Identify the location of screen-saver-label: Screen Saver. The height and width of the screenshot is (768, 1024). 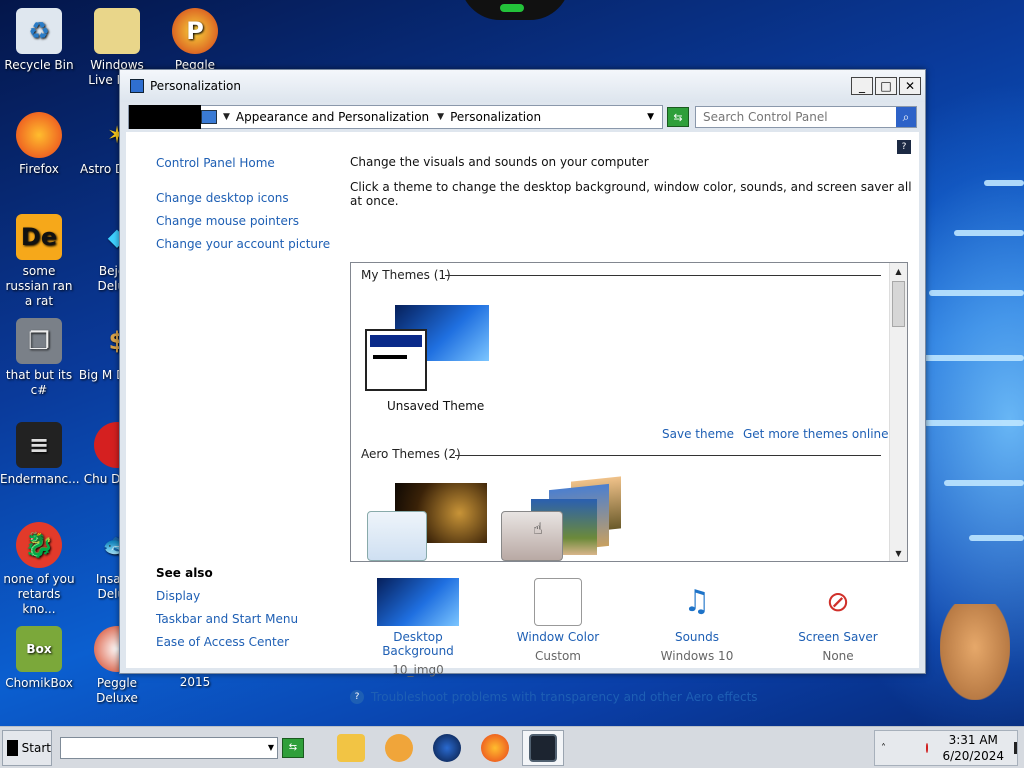
(838, 637).